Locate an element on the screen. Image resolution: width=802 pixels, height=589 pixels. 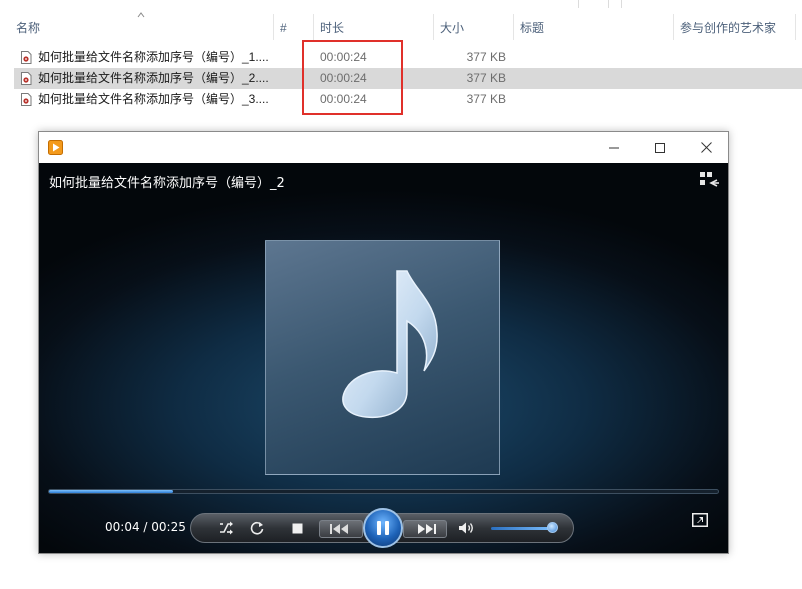
next-button is located at coordinates (425, 529).